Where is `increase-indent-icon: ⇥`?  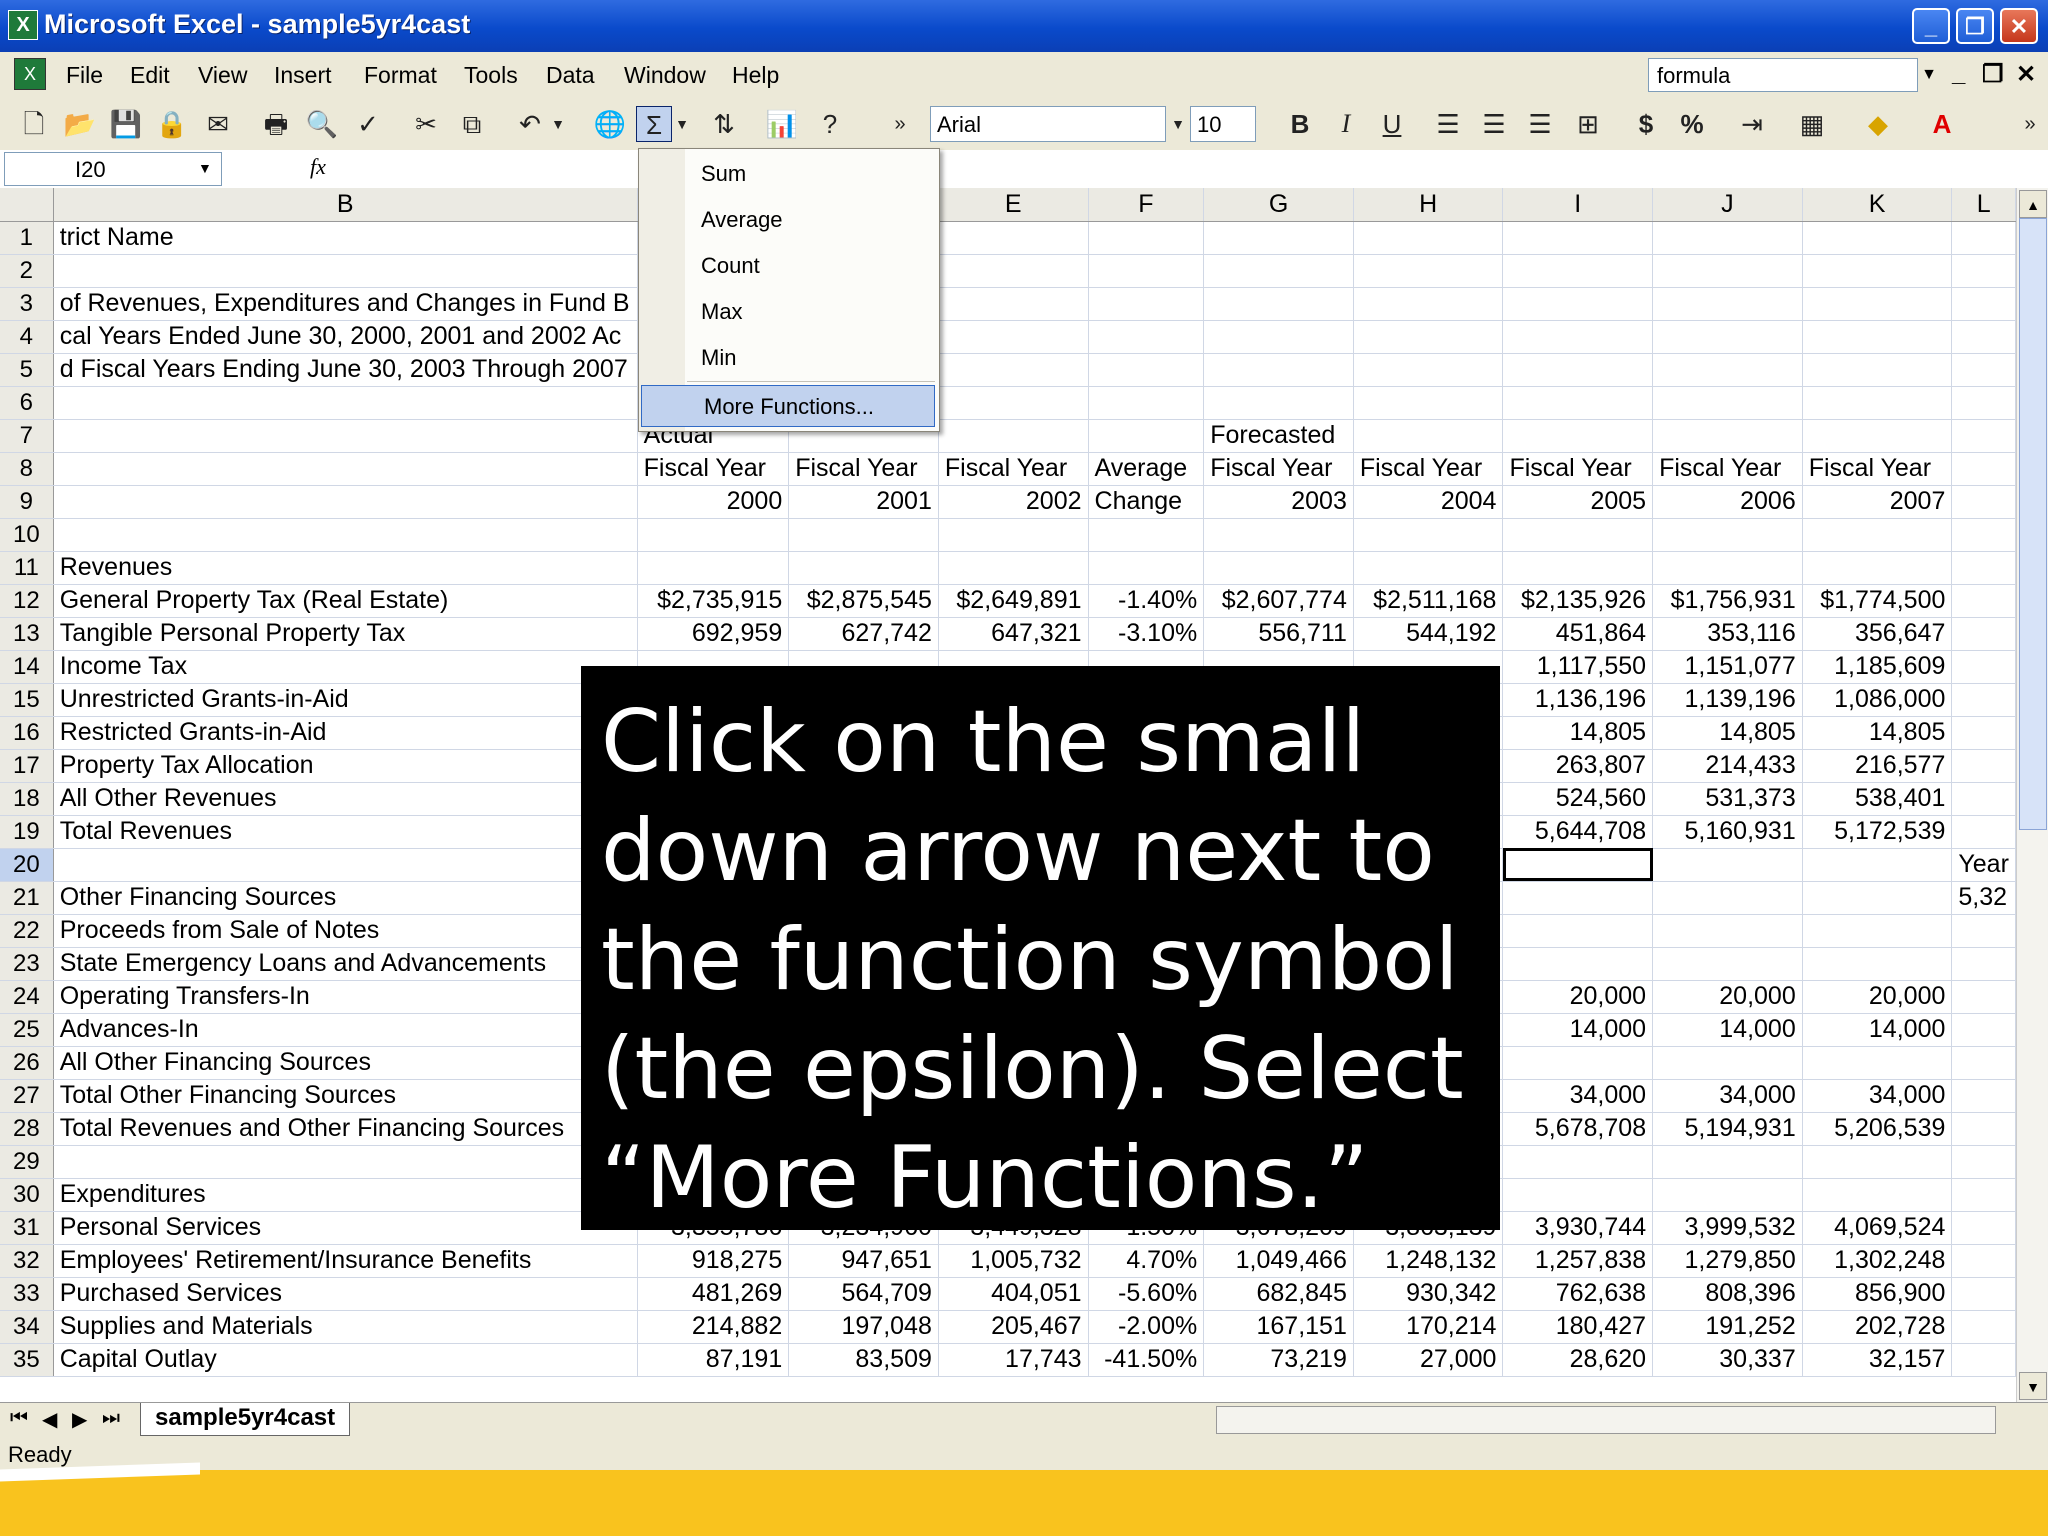 increase-indent-icon: ⇥ is located at coordinates (1752, 124).